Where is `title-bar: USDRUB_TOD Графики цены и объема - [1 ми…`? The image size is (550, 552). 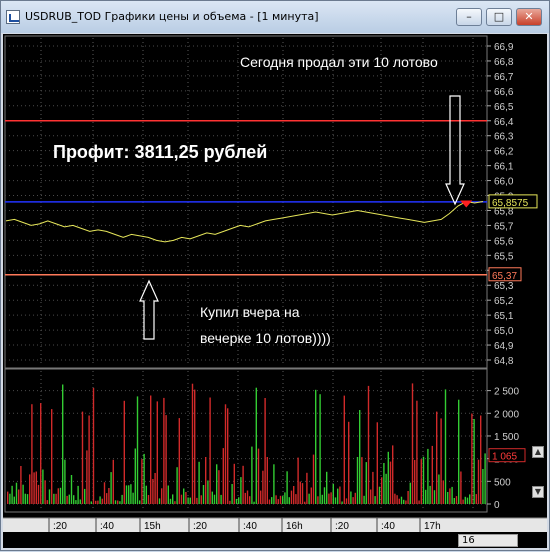
title-bar: USDRUB_TOD Графики цены и объема - [1 ми… is located at coordinates (275, 17).